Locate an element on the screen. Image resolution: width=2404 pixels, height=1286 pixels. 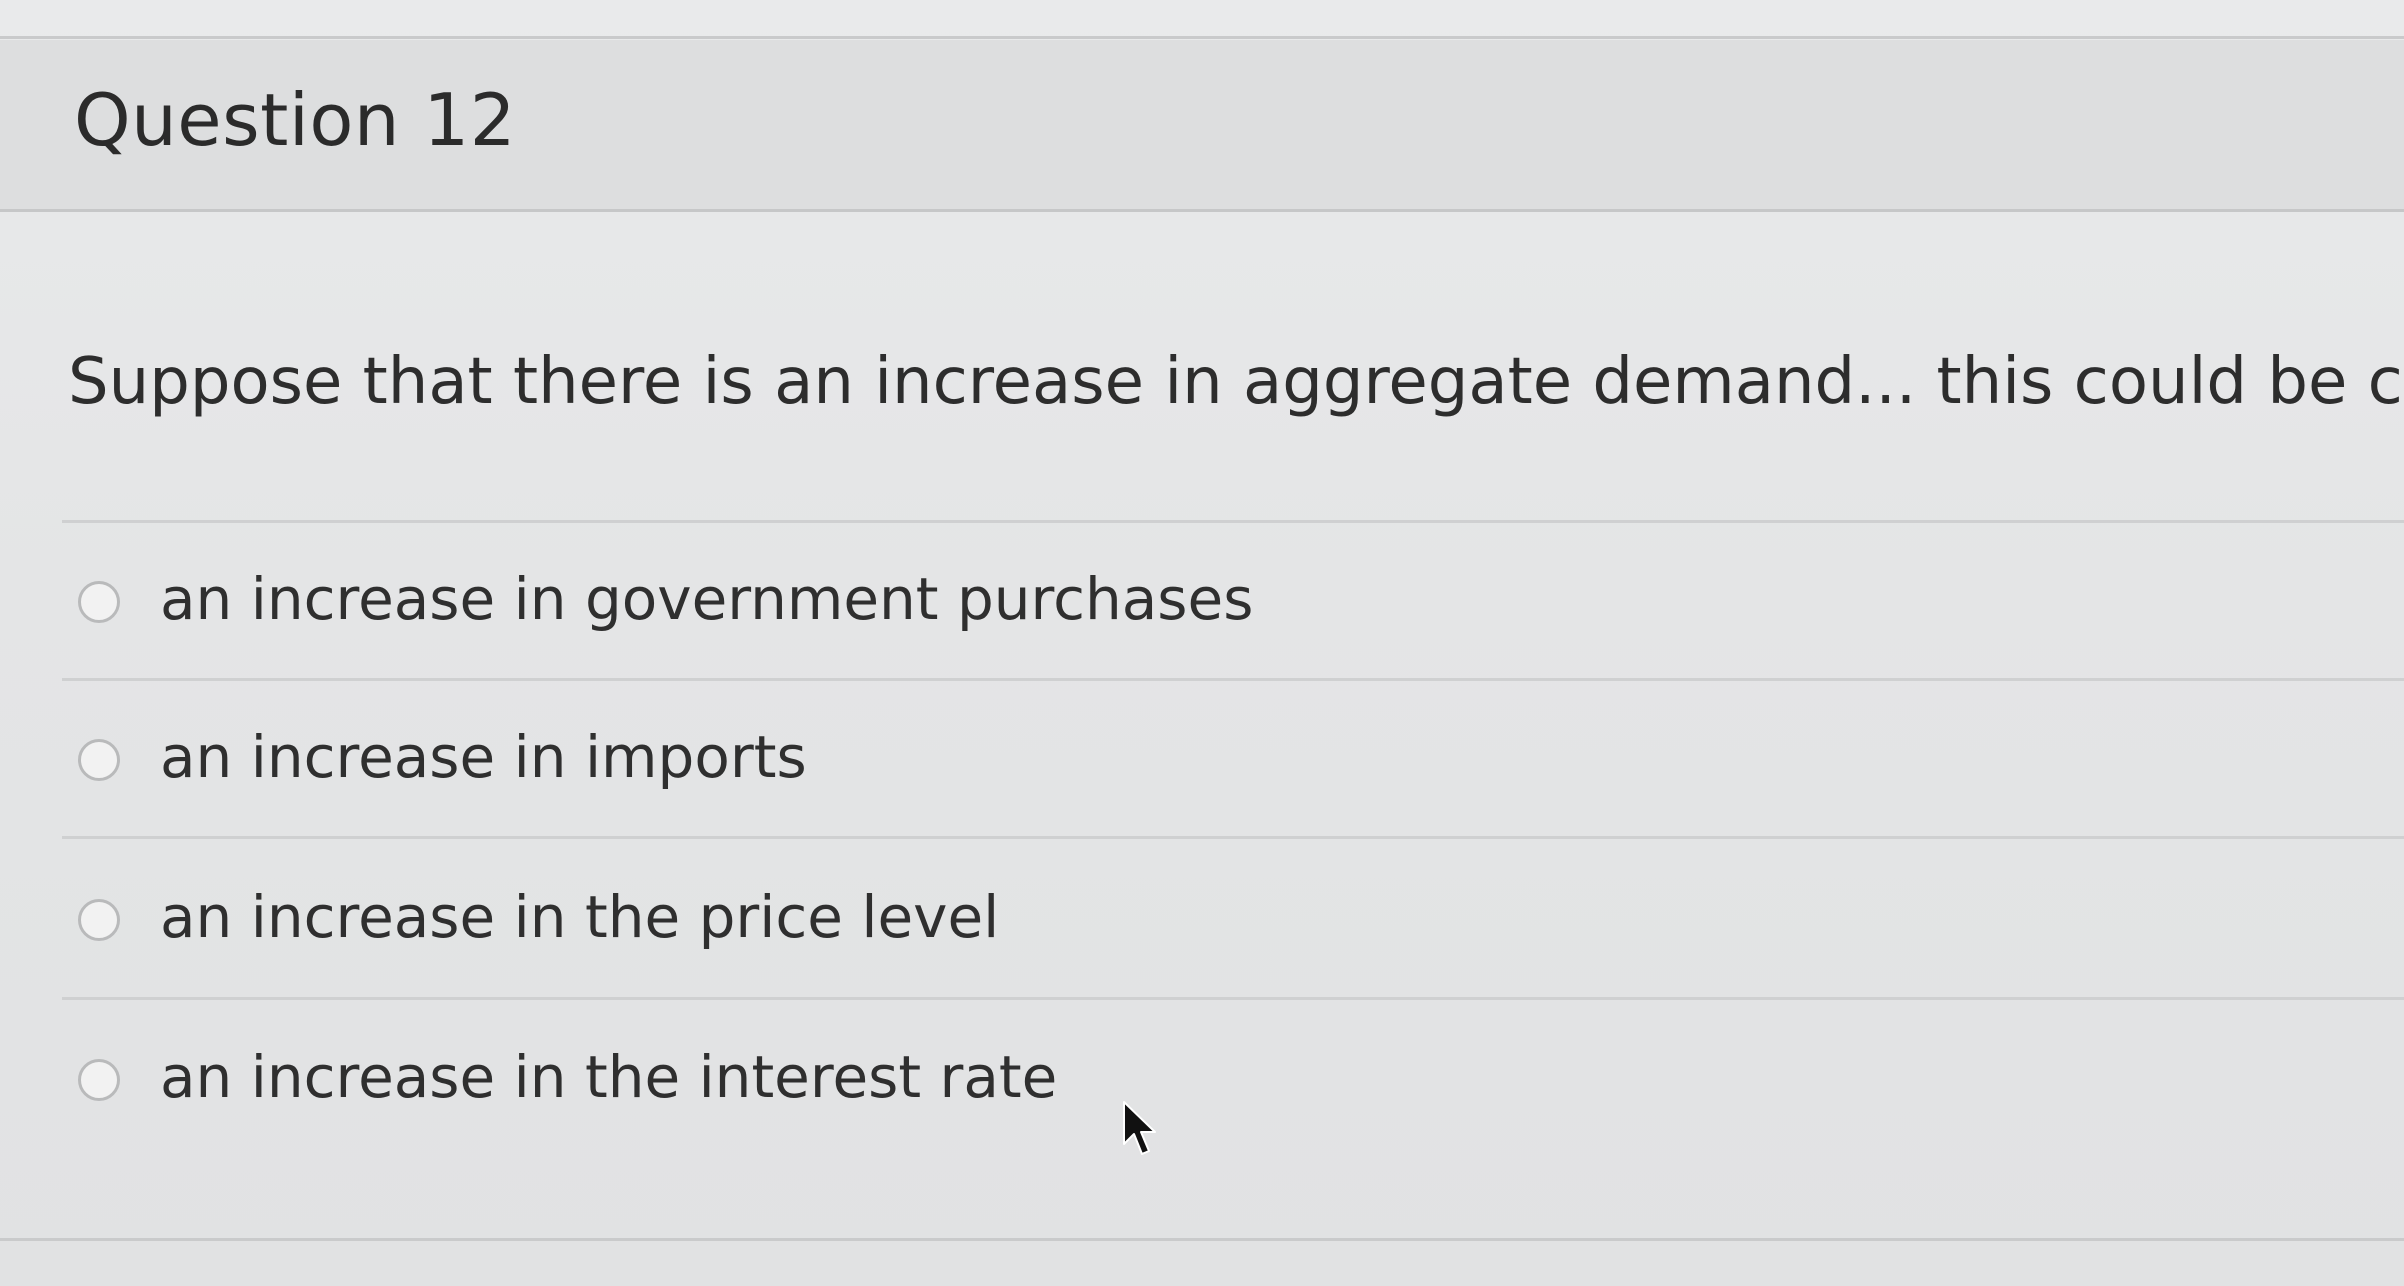
question-title: Question 12 is located at coordinates (295, 120).